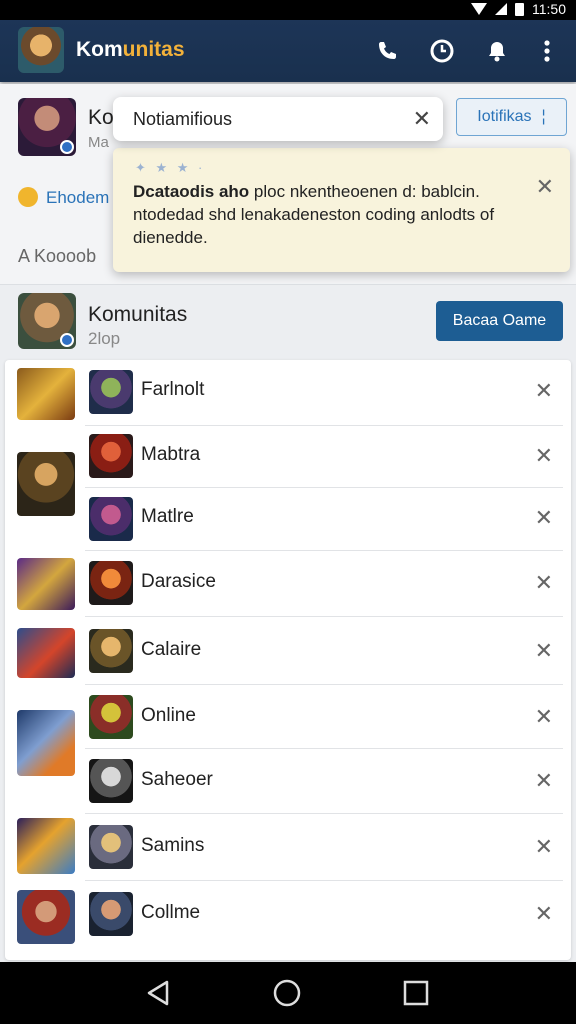  What do you see at coordinates (178, 581) in the screenshot?
I see `list-item-label: Darasice` at bounding box center [178, 581].